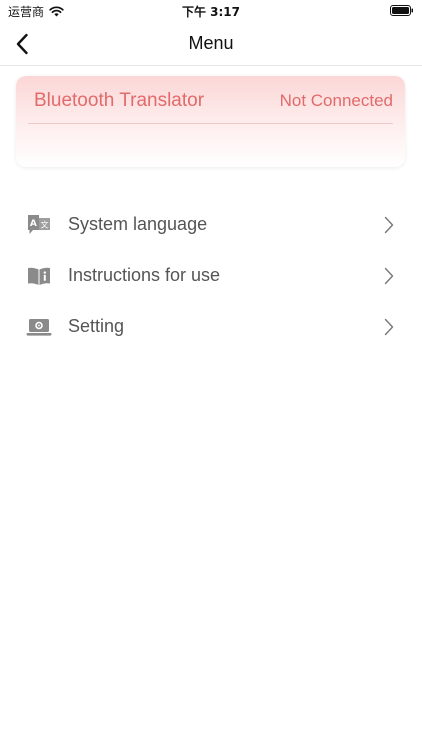  I want to click on menu-item-setting: Setting, so click(211, 327).